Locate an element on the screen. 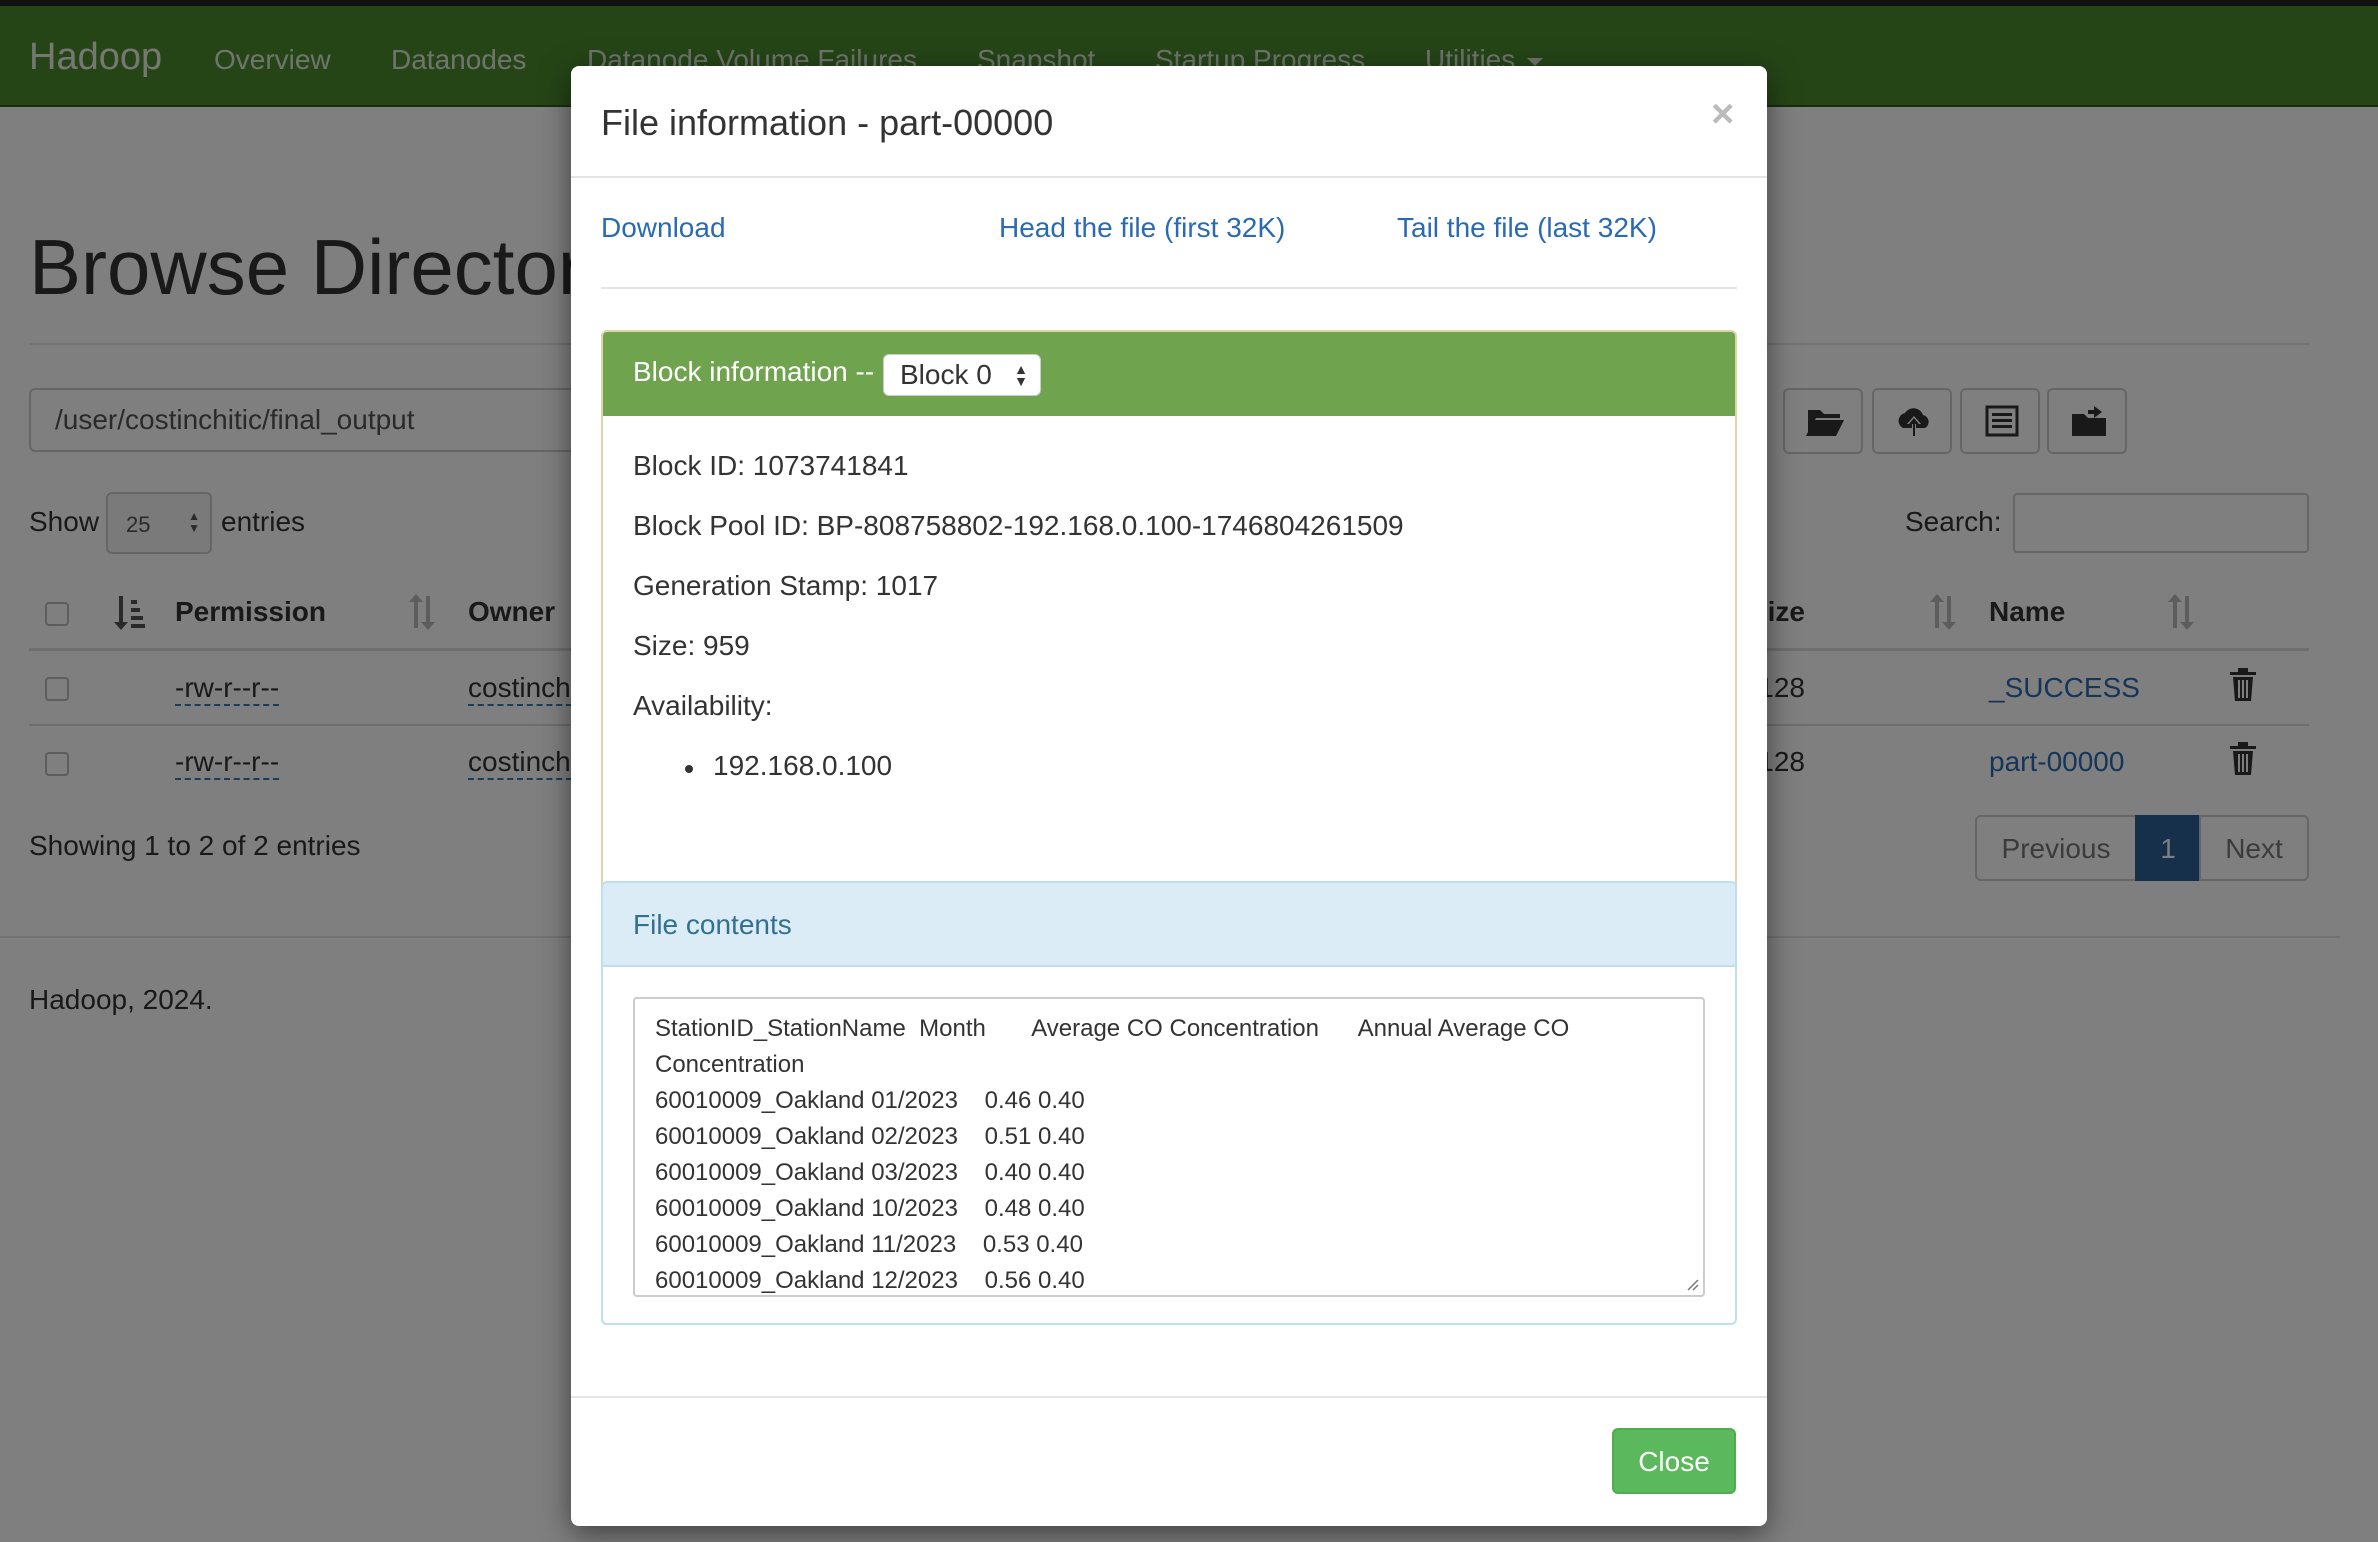 The width and height of the screenshot is (2378, 1542). file-contents-panel-header: File contents is located at coordinates (1169, 925).